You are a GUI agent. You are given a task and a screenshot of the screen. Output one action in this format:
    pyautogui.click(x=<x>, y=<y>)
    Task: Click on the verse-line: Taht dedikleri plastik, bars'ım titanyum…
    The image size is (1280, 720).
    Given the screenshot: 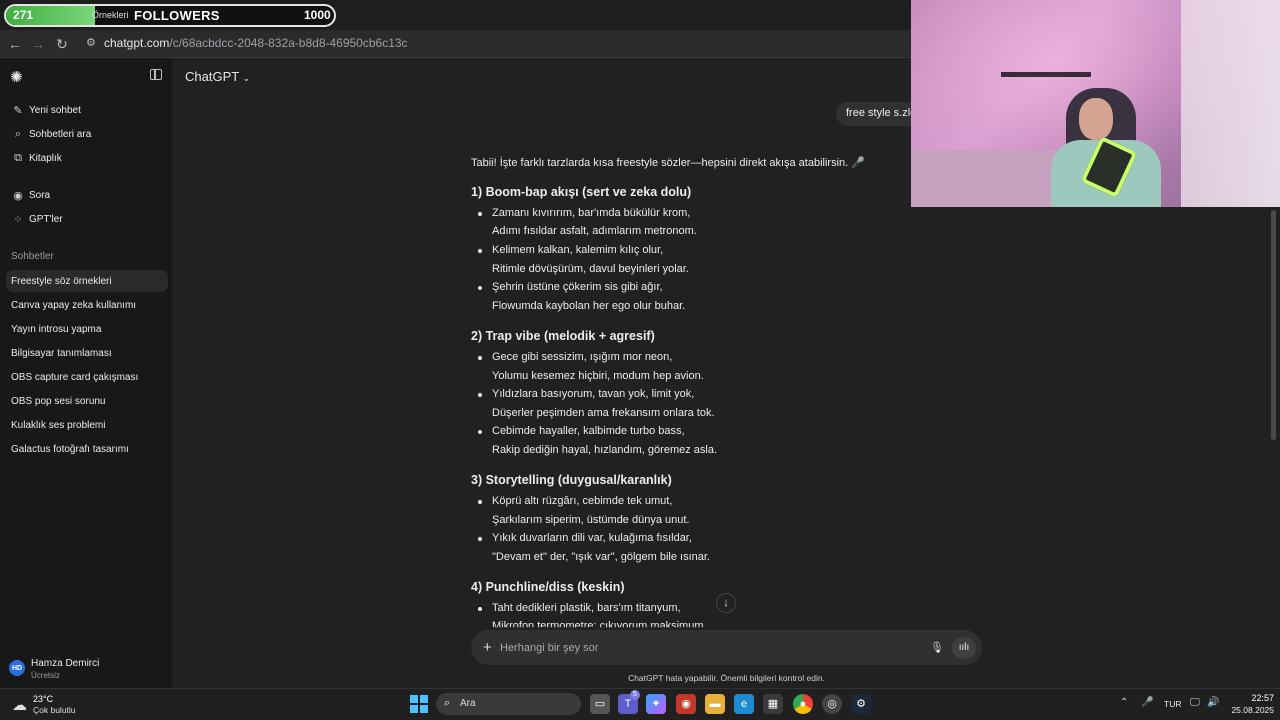 What is the action you would take?
    pyautogui.click(x=586, y=608)
    